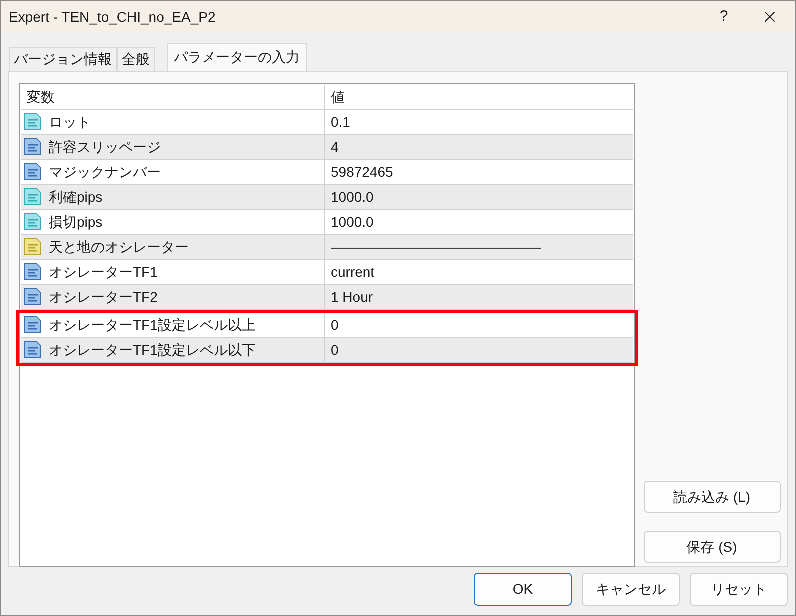 The image size is (796, 616). What do you see at coordinates (152, 325) in the screenshot?
I see `parameter-name: オシレーターTF1設定レベル以上` at bounding box center [152, 325].